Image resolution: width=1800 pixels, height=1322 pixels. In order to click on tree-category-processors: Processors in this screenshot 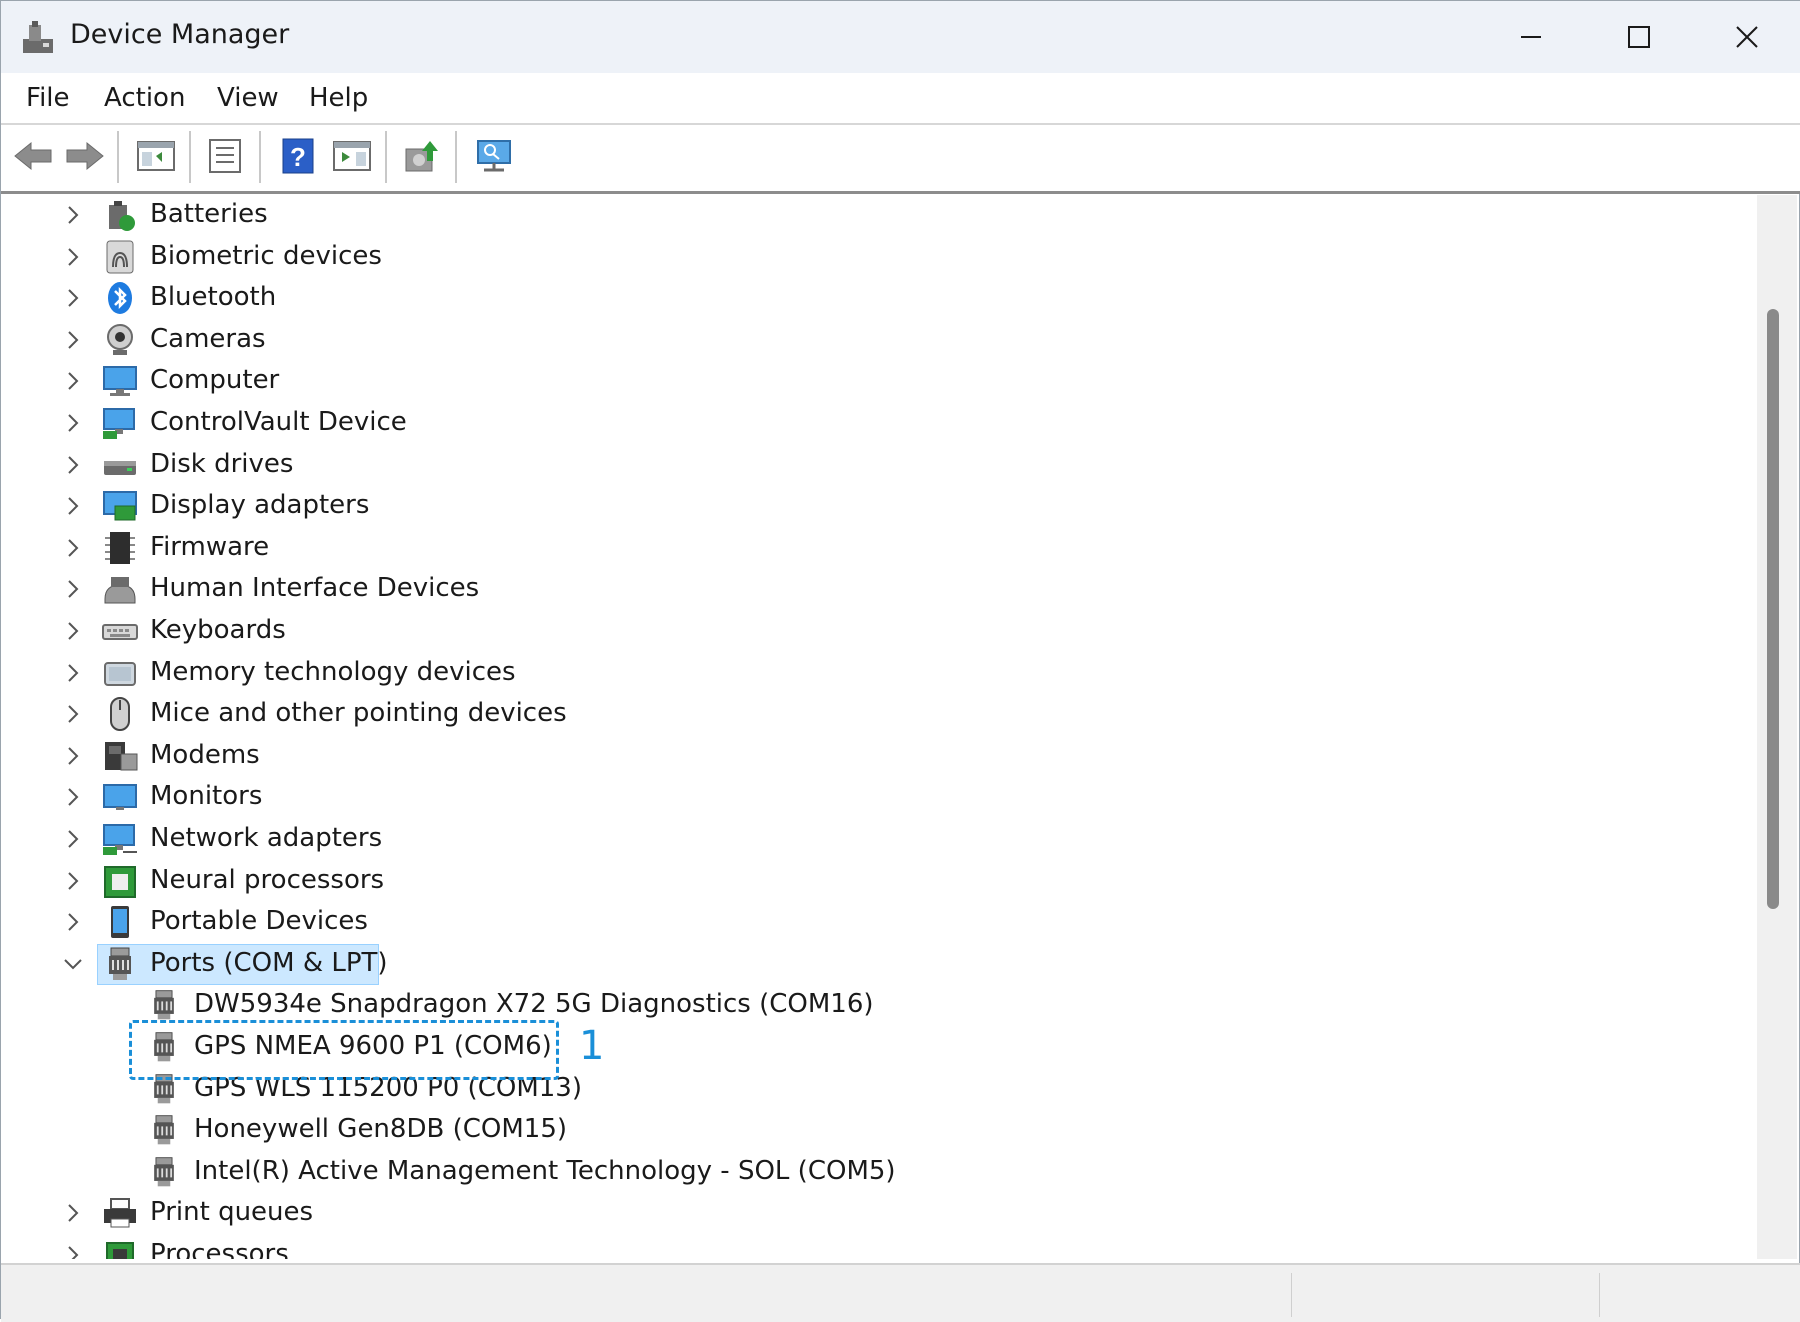, I will do `click(857, 1247)`.